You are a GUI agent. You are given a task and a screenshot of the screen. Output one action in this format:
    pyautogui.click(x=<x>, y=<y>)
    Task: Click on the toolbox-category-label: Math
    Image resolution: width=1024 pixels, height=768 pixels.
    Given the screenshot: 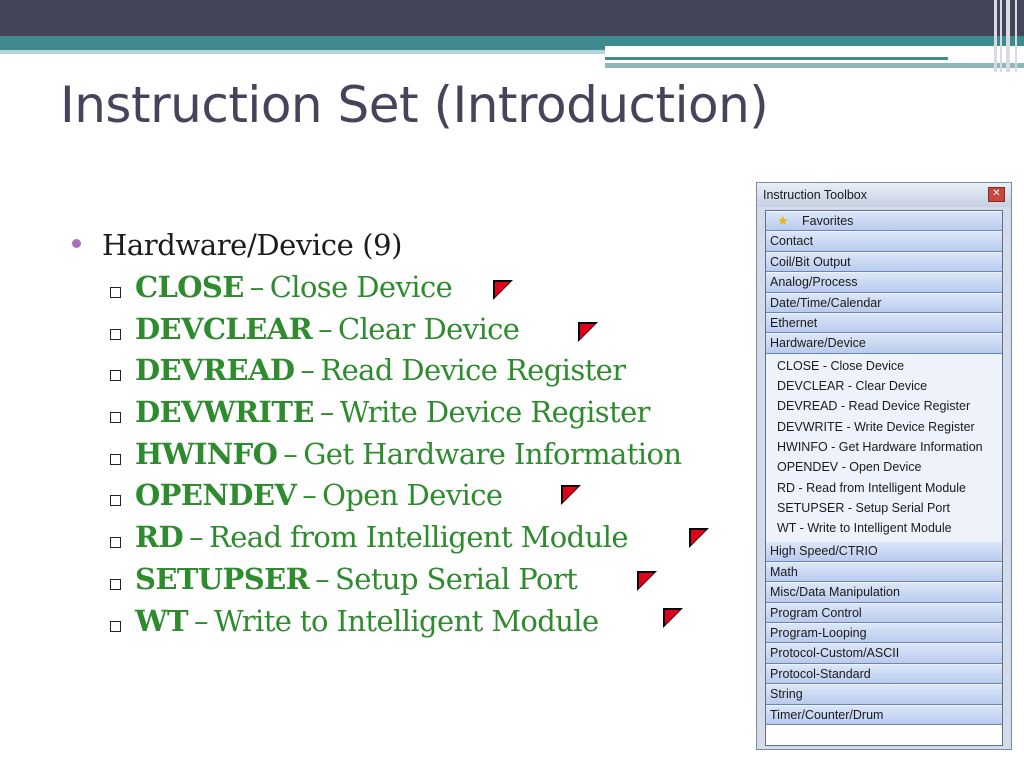 What is the action you would take?
    pyautogui.click(x=784, y=571)
    